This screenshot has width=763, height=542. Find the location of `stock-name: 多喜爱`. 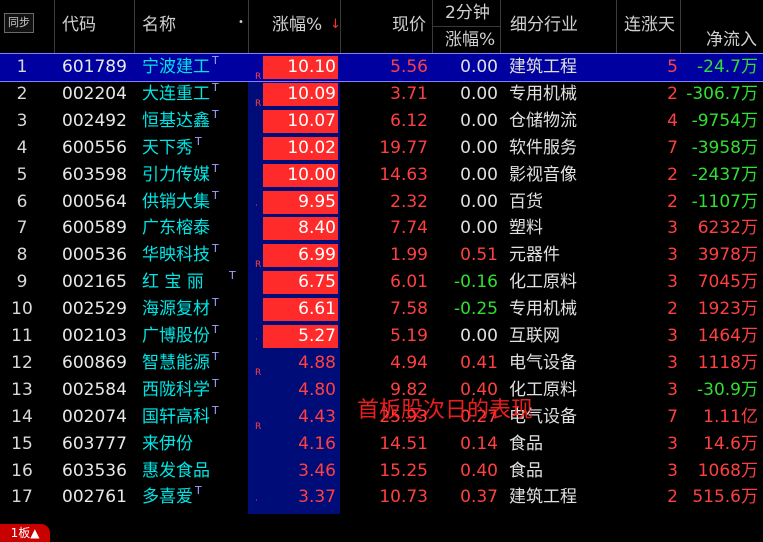

stock-name: 多喜爱 is located at coordinates (167, 497).